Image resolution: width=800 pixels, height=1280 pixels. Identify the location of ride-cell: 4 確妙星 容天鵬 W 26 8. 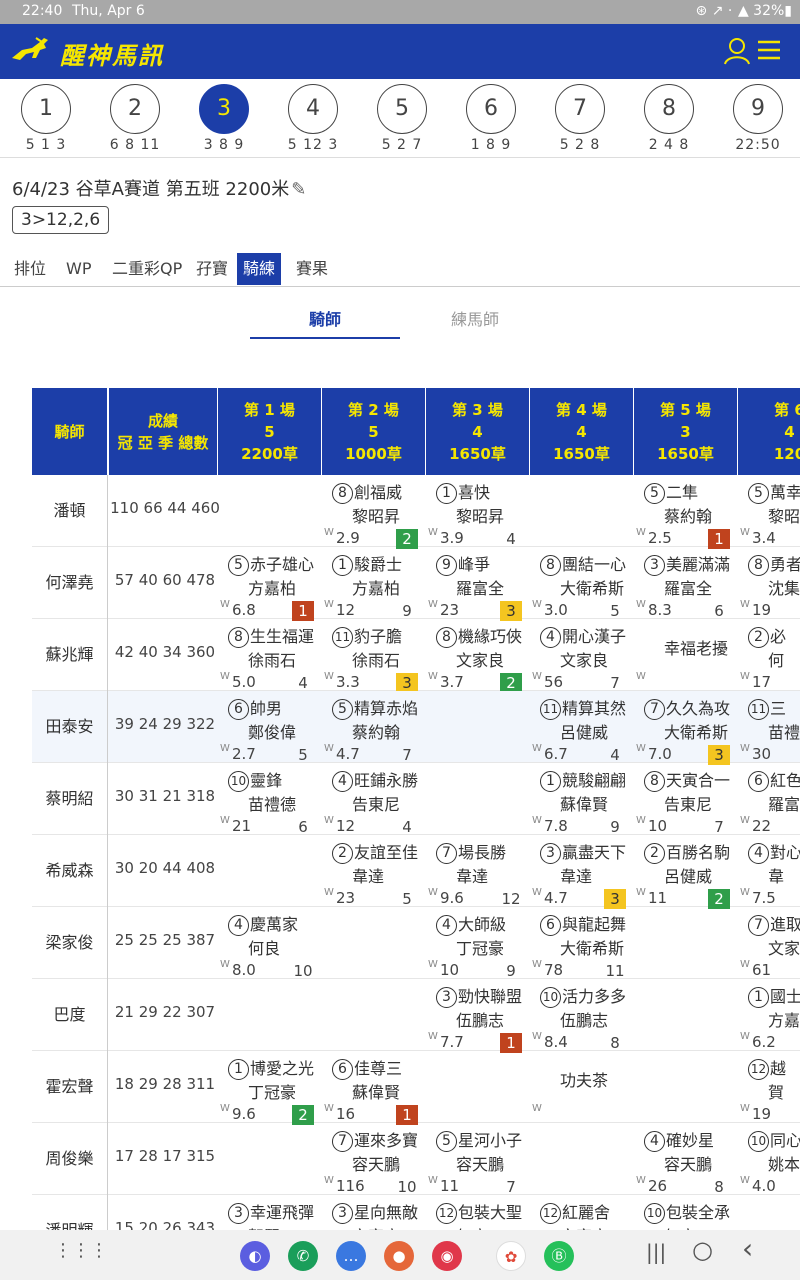
(686, 1160).